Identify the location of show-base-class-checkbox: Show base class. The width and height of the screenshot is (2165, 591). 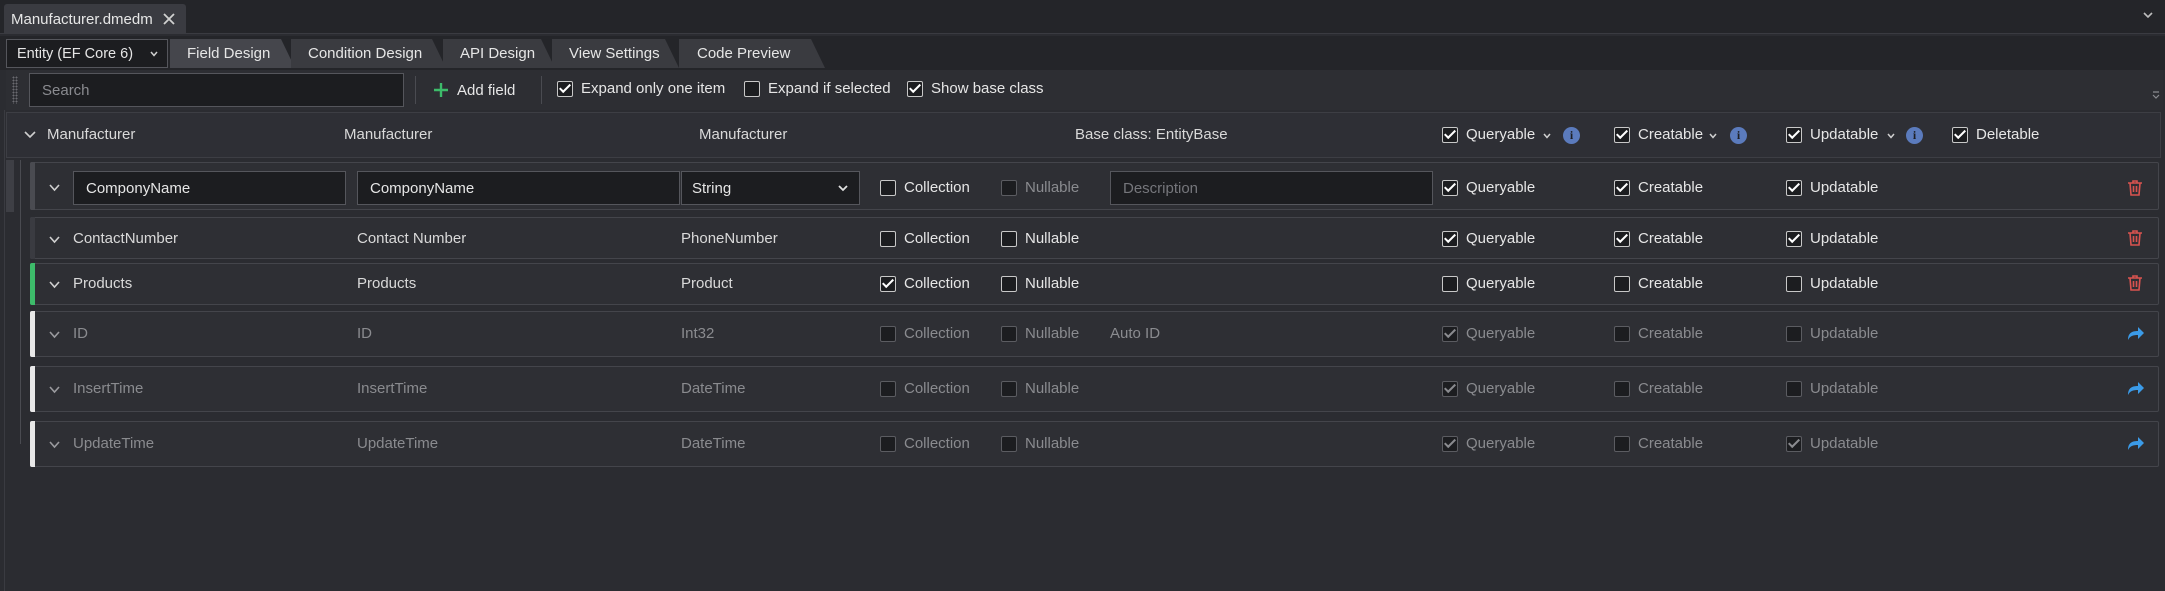
(975, 88).